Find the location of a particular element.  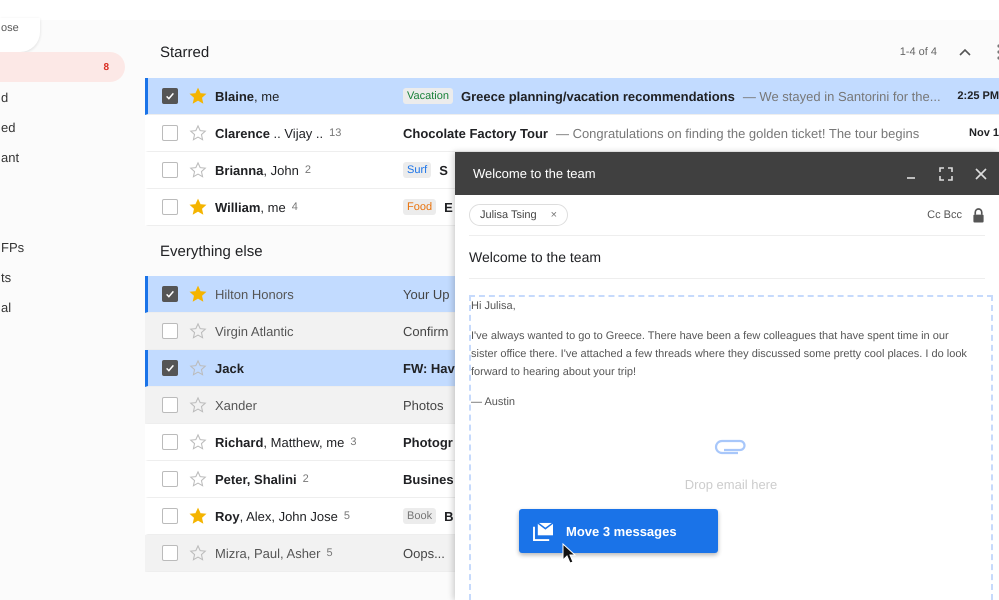

label-tag: Food is located at coordinates (419, 207).